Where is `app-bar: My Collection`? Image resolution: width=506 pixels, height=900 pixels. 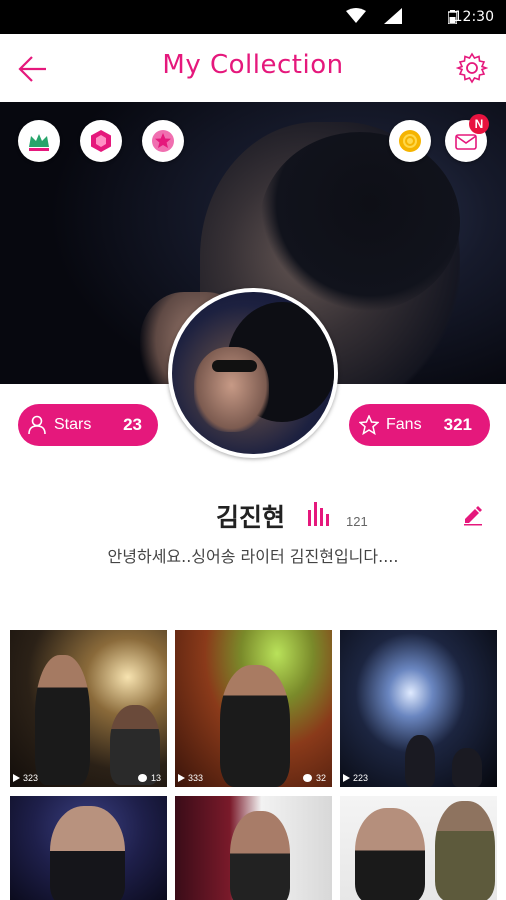 app-bar: My Collection is located at coordinates (253, 68).